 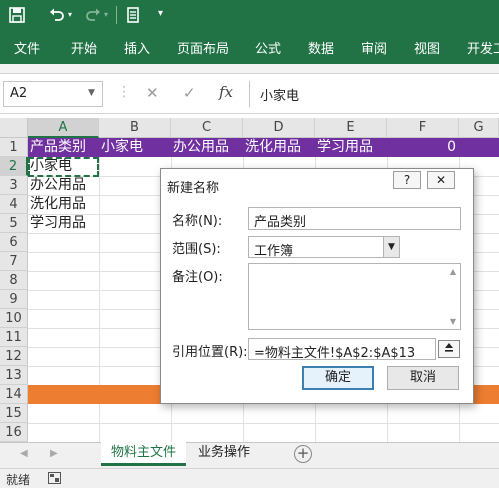 What do you see at coordinates (249, 15) in the screenshot?
I see `title-bar` at bounding box center [249, 15].